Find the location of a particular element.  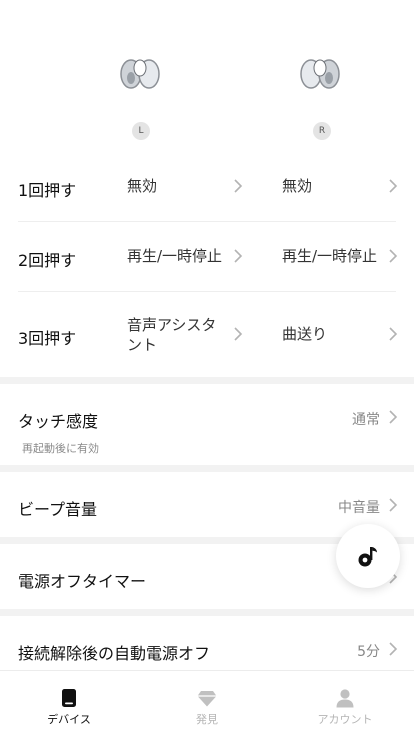

setting-label: ビープ音量 is located at coordinates (58, 509).